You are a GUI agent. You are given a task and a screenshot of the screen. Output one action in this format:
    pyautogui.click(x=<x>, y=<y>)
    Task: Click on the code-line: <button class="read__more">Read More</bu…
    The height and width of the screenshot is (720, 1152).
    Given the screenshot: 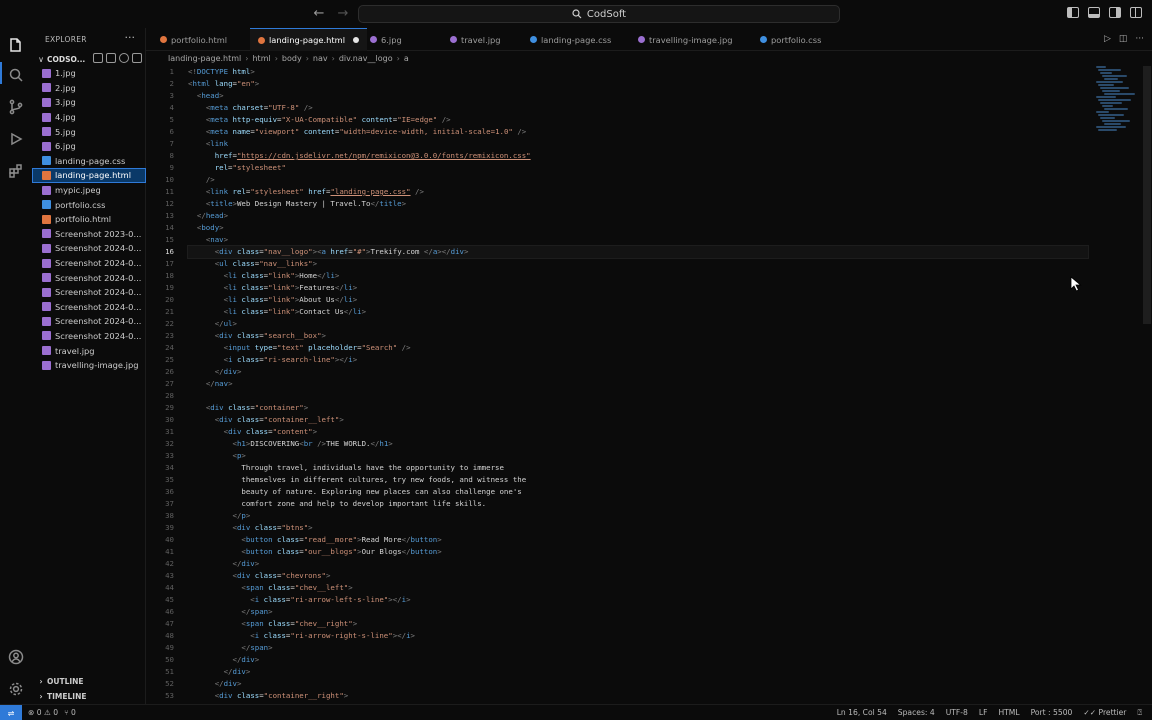 What is the action you would take?
    pyautogui.click(x=638, y=540)
    